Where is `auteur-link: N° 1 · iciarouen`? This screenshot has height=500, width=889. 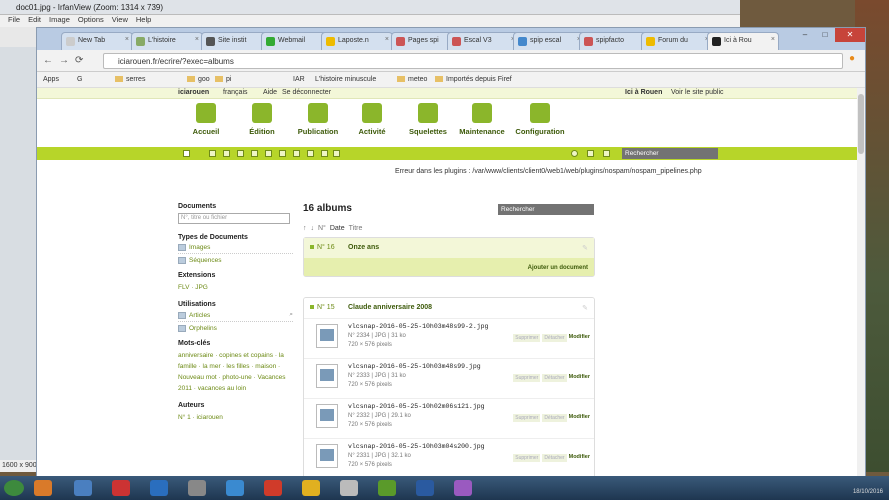 auteur-link: N° 1 · iciarouen is located at coordinates (235, 417).